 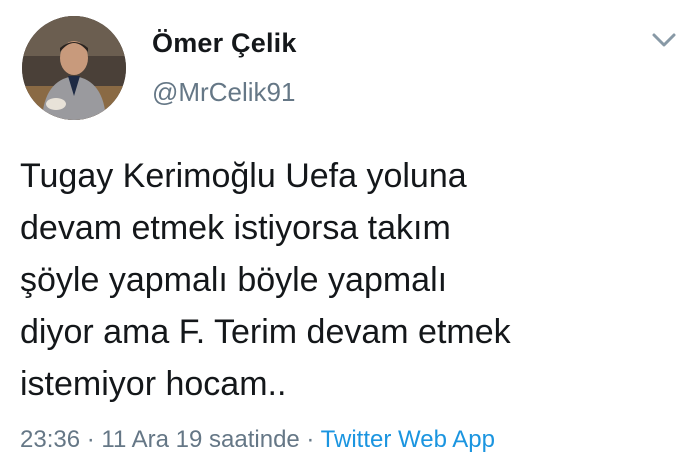 I want to click on tweet-source-link: Twitter Web App, so click(x=408, y=439).